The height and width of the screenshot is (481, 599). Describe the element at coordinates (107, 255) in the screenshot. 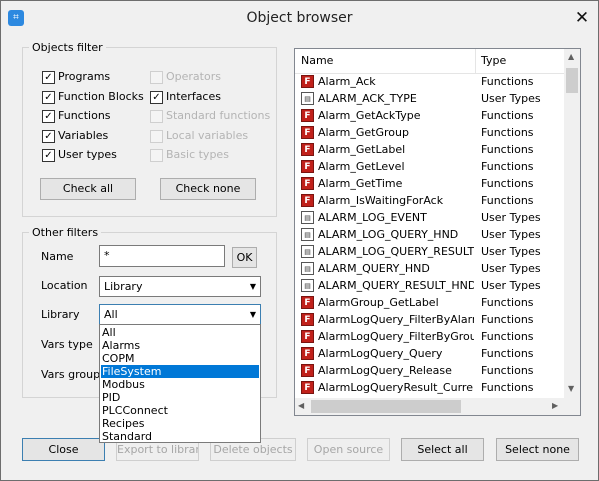

I see `name-input-value: *` at that location.